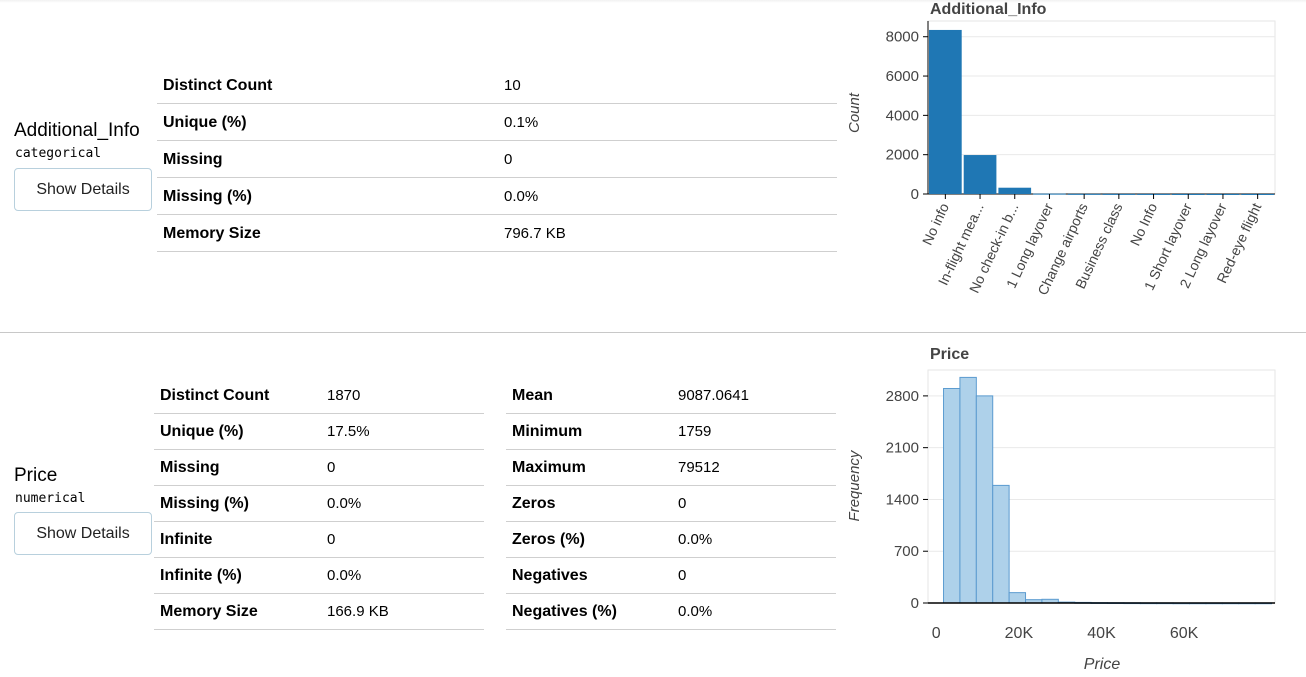 This screenshot has width=1306, height=677. I want to click on stat-value: 10, so click(512, 85).